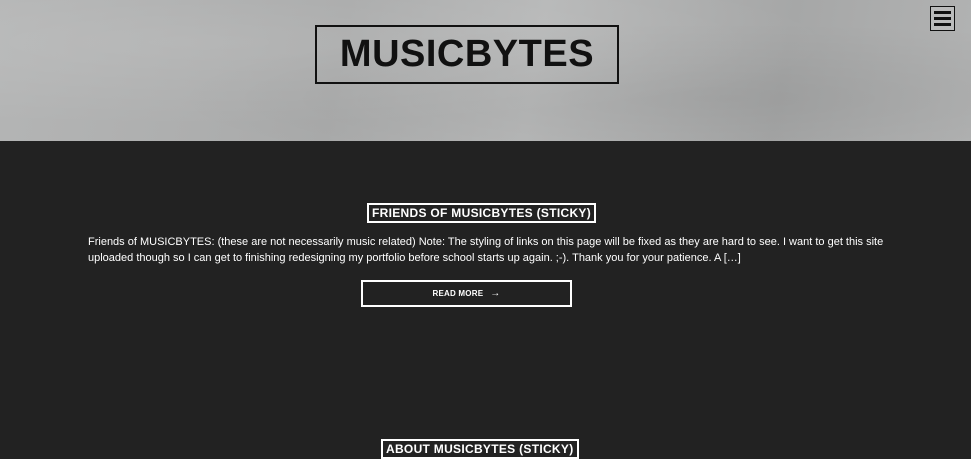 The image size is (971, 459). Describe the element at coordinates (482, 213) in the screenshot. I see `post-title-link: FRIENDS OF MUSICBYTES (STICKY)` at that location.